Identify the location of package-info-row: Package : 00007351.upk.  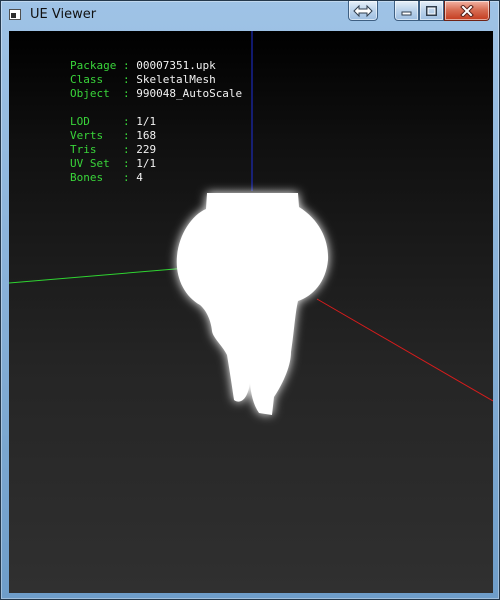
(129, 58).